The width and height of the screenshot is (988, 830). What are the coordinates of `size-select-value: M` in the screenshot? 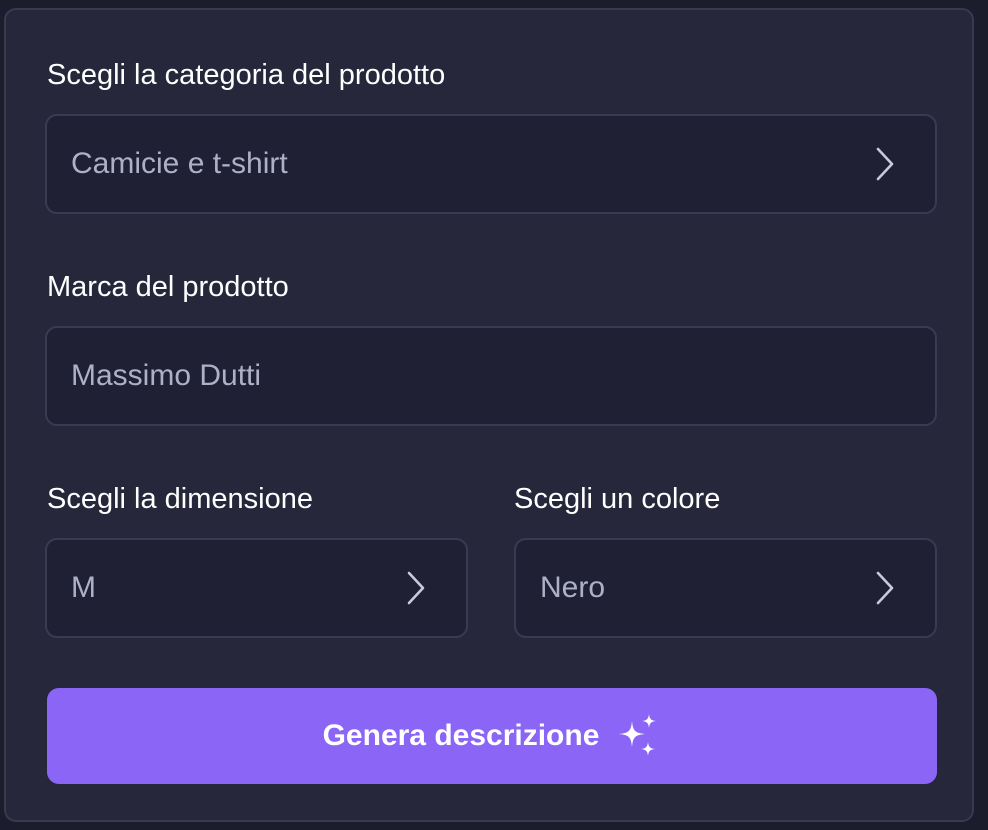 It's located at (83, 587).